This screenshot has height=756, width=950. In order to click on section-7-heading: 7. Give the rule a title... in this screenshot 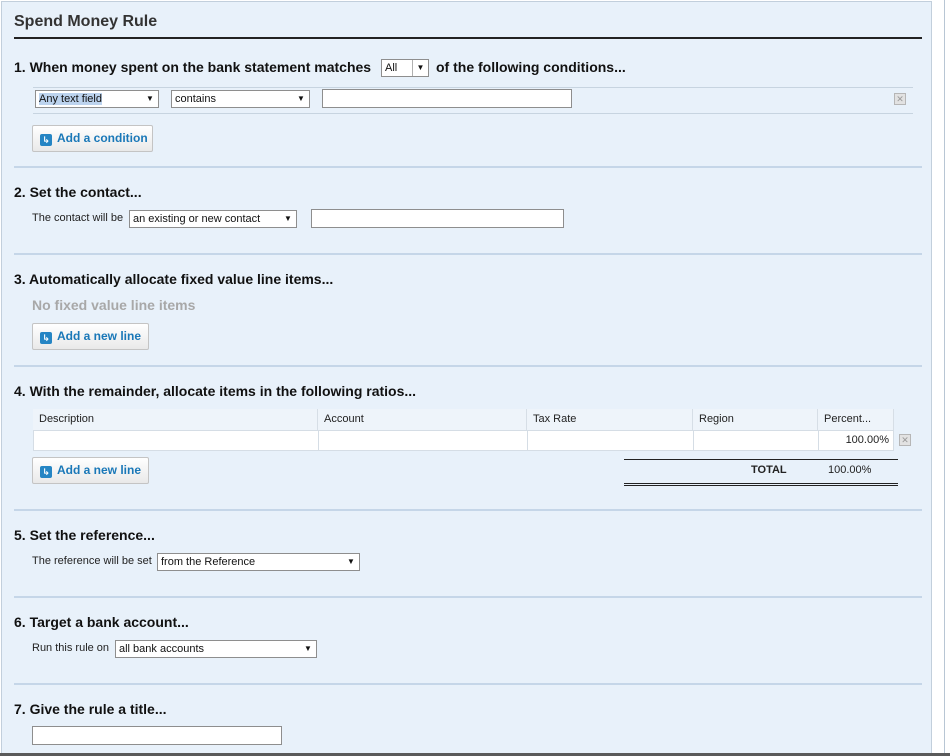, I will do `click(90, 709)`.